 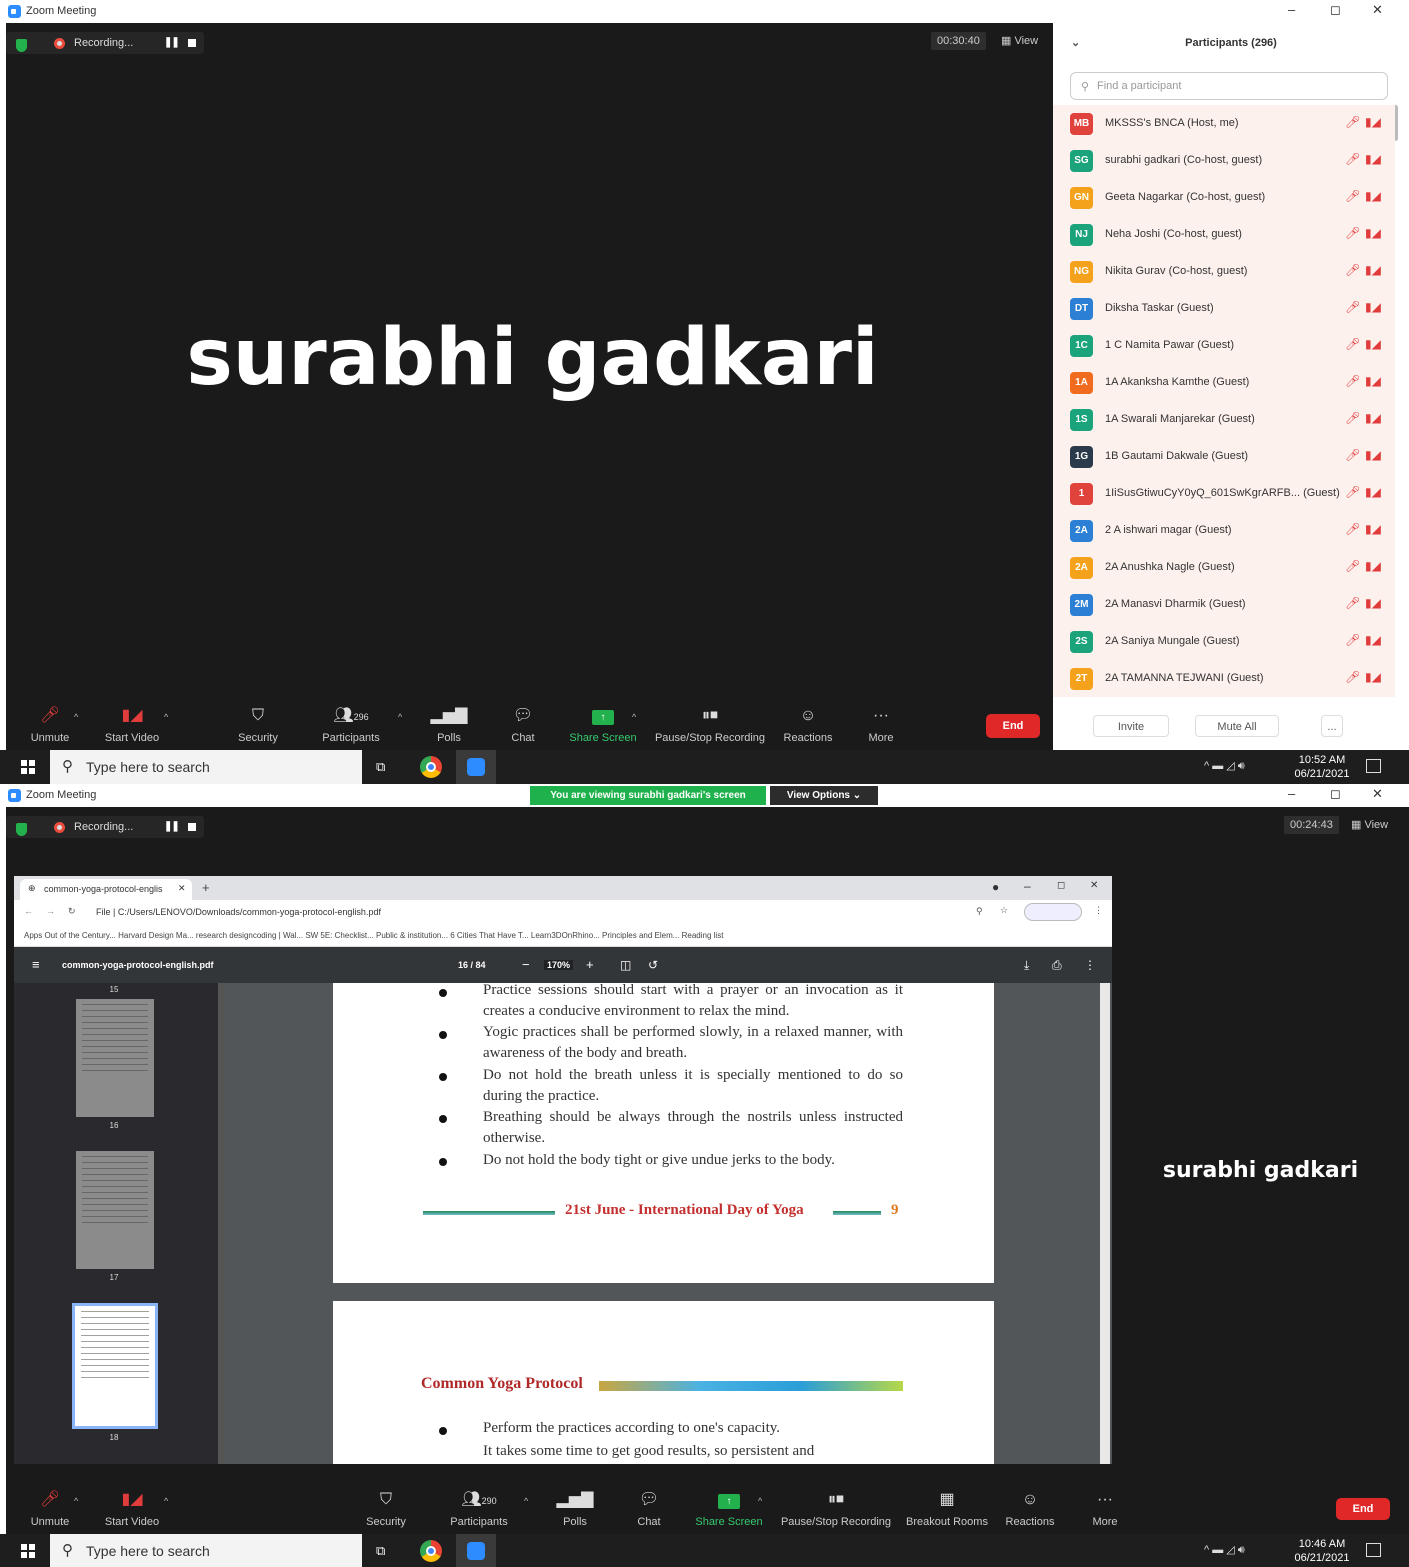 What do you see at coordinates (1004, 910) in the screenshot?
I see `star-icon: ☆` at bounding box center [1004, 910].